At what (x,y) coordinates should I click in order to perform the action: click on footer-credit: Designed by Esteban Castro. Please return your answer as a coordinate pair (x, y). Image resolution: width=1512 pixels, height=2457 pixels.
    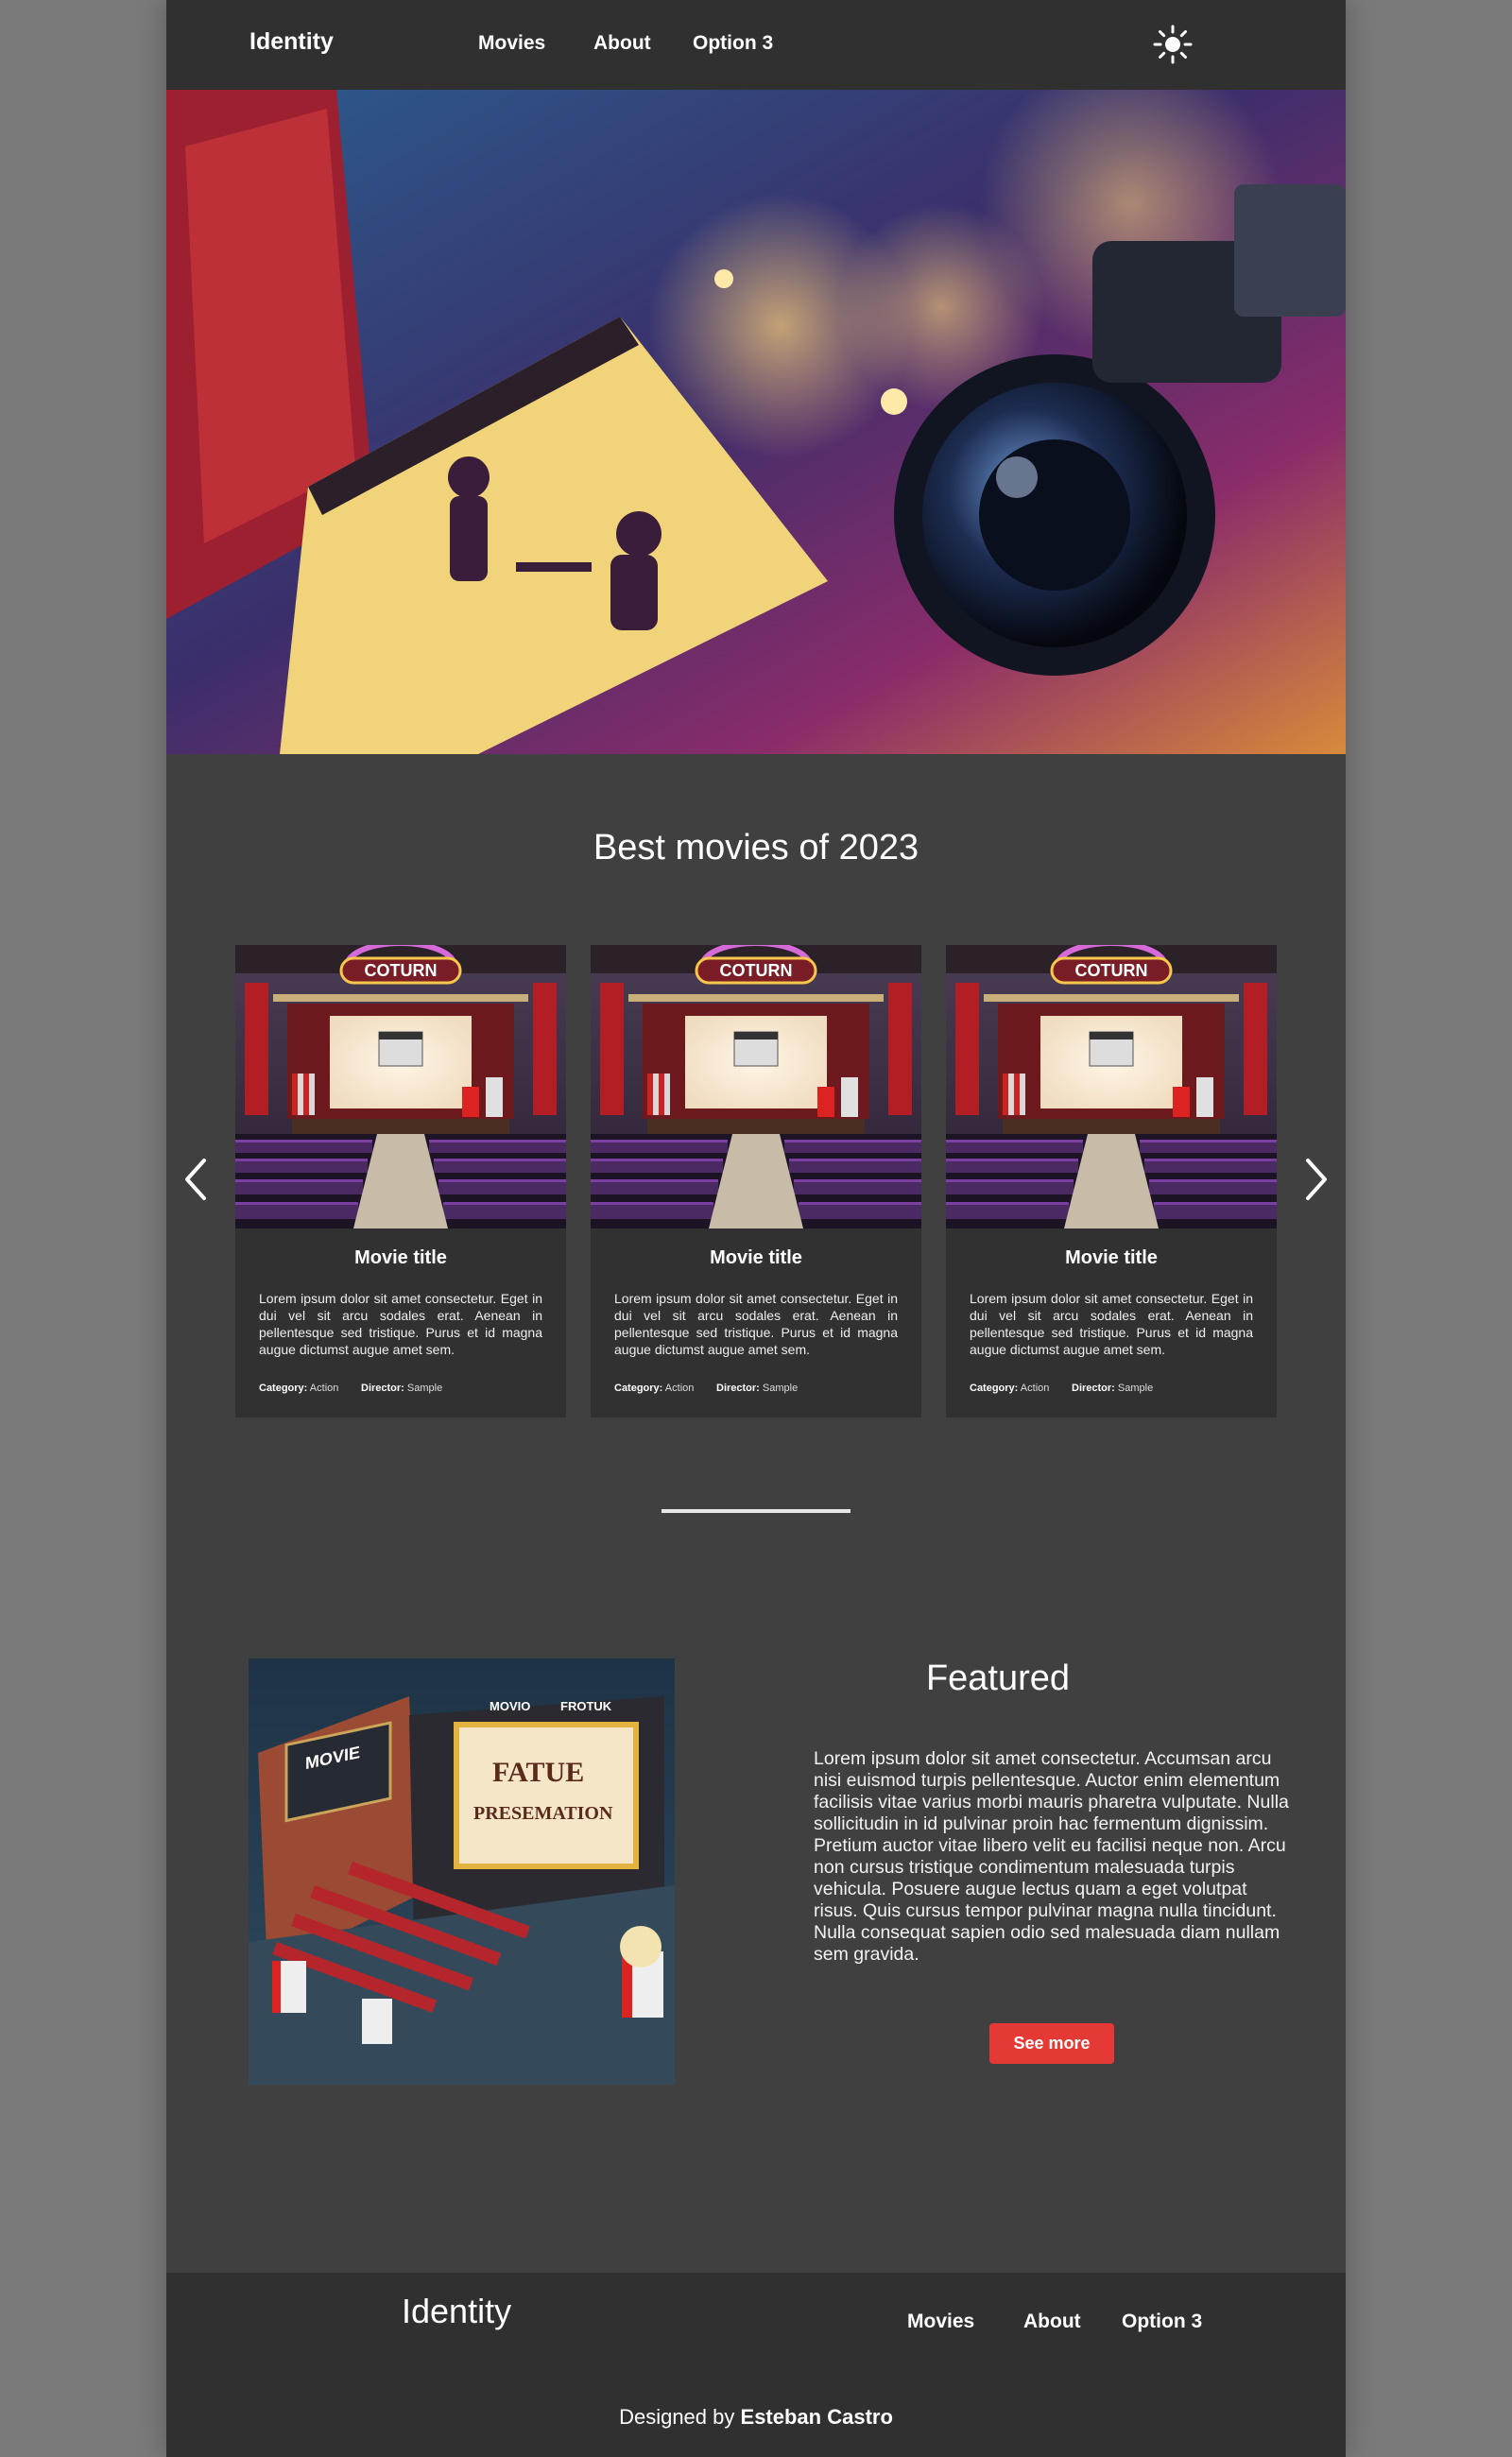
    Looking at the image, I should click on (756, 2417).